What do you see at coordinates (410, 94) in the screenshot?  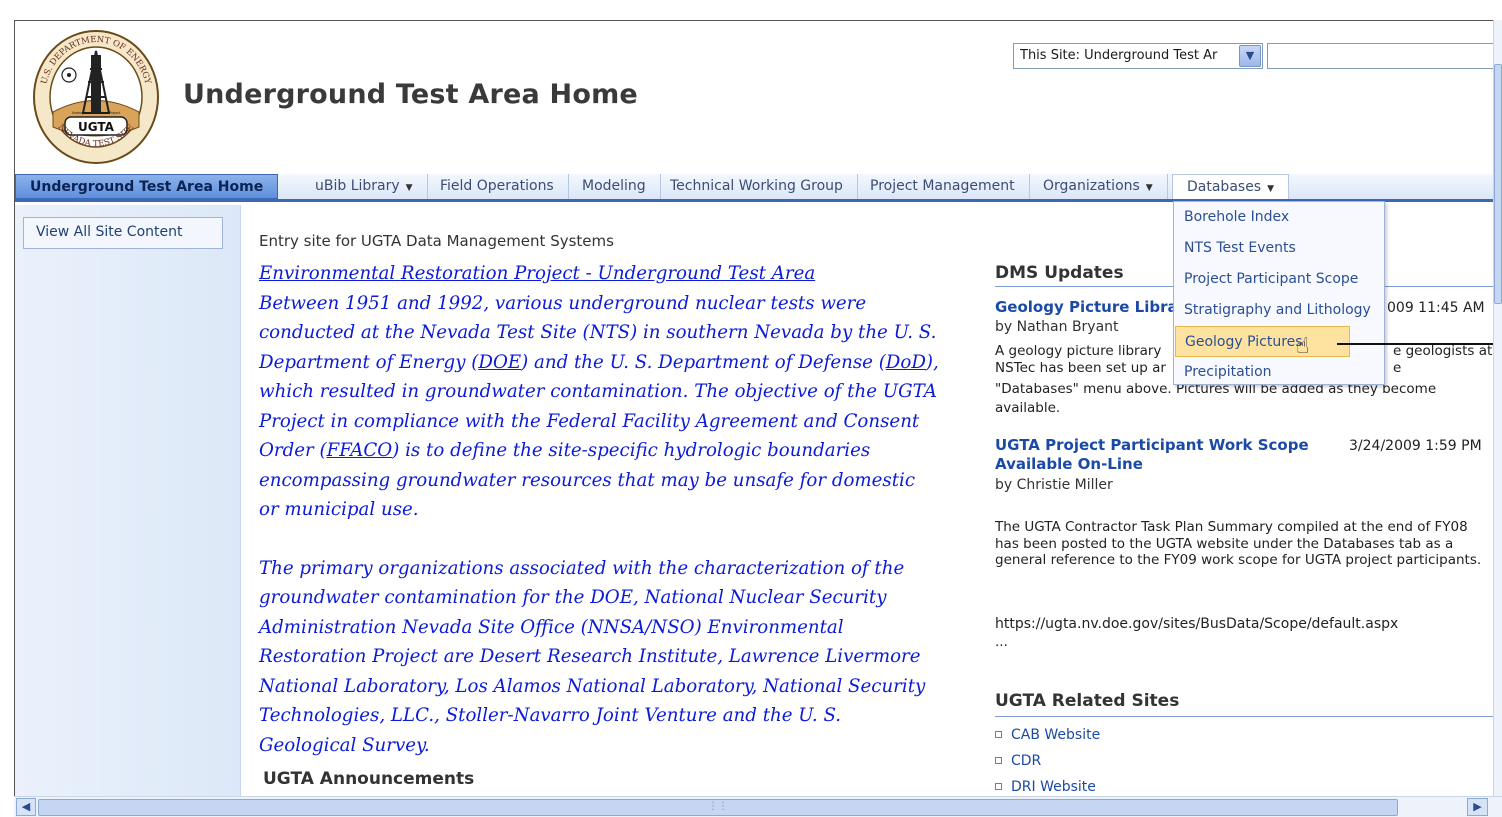 I see `site-title: Underground Test Area Home` at bounding box center [410, 94].